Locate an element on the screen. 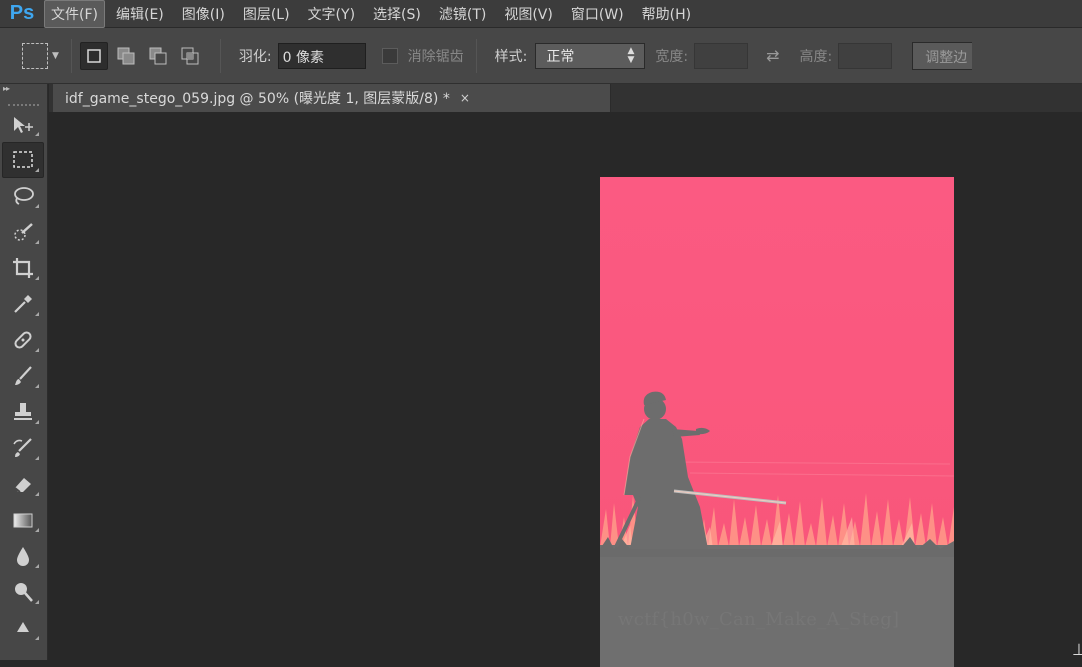  menu-view: 视图(V) is located at coordinates (528, 14).